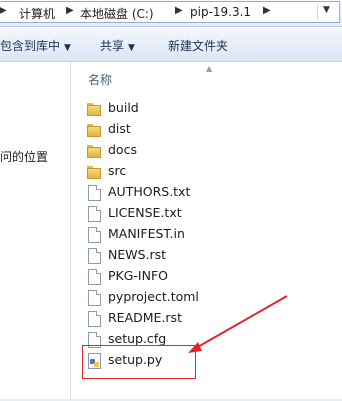 The image size is (342, 401). I want to click on include-in-library-button: 包含到库中 ▼, so click(35, 45).